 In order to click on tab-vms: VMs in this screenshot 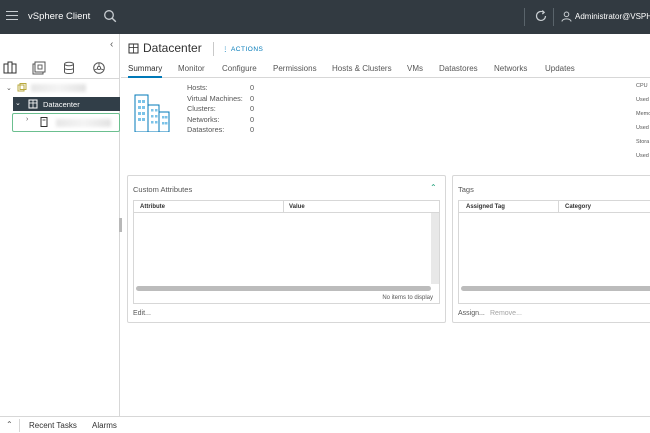, I will do `click(415, 68)`.